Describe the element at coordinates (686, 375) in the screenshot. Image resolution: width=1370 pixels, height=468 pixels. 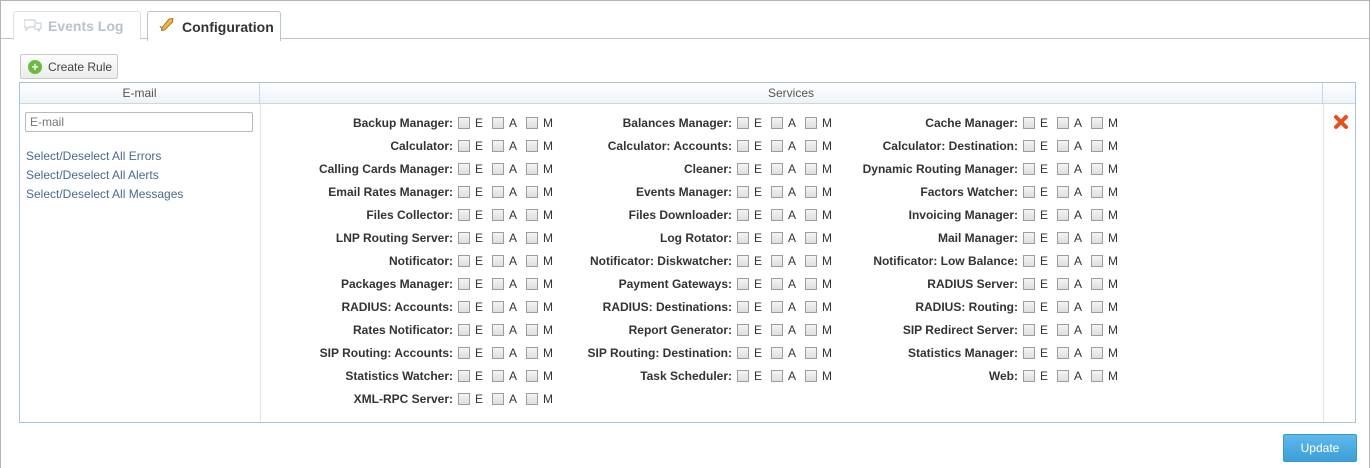
I see `service-name: Task Scheduler:` at that location.